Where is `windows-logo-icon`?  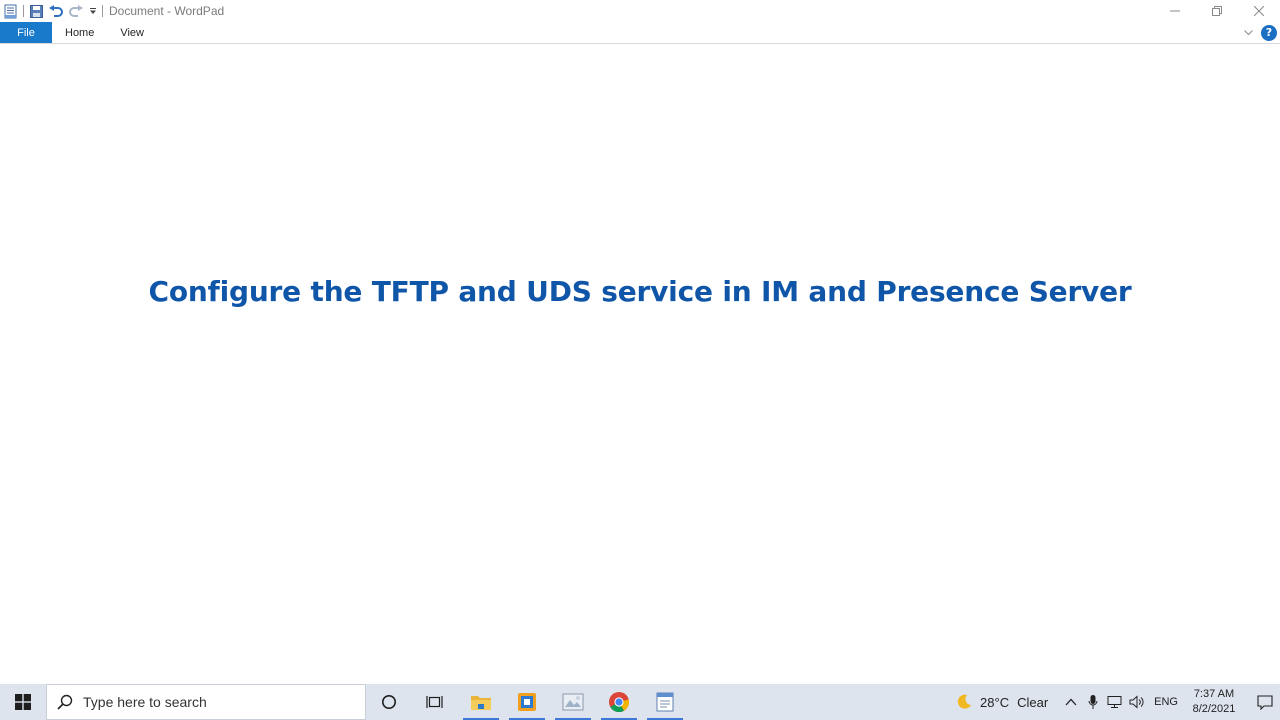 windows-logo-icon is located at coordinates (23, 702).